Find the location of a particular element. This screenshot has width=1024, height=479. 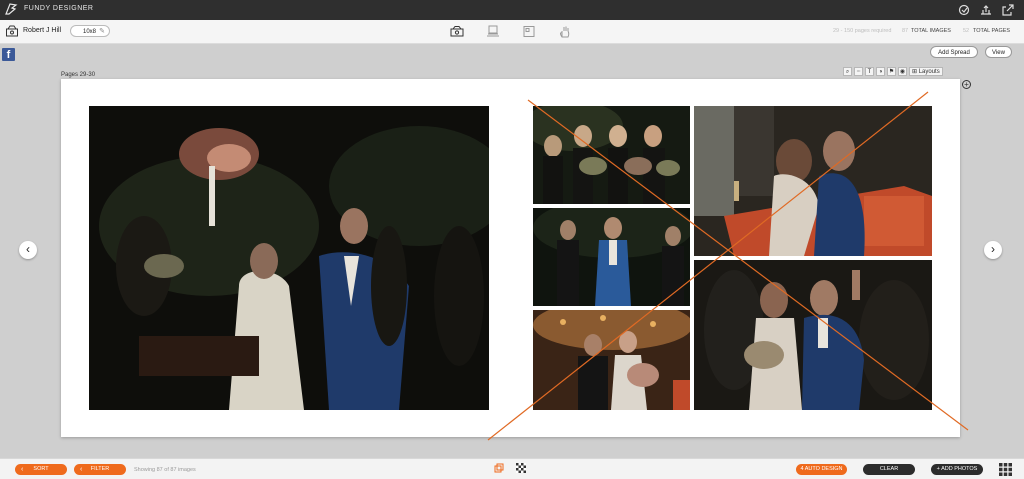

photo-groomsmen is located at coordinates (611, 257).